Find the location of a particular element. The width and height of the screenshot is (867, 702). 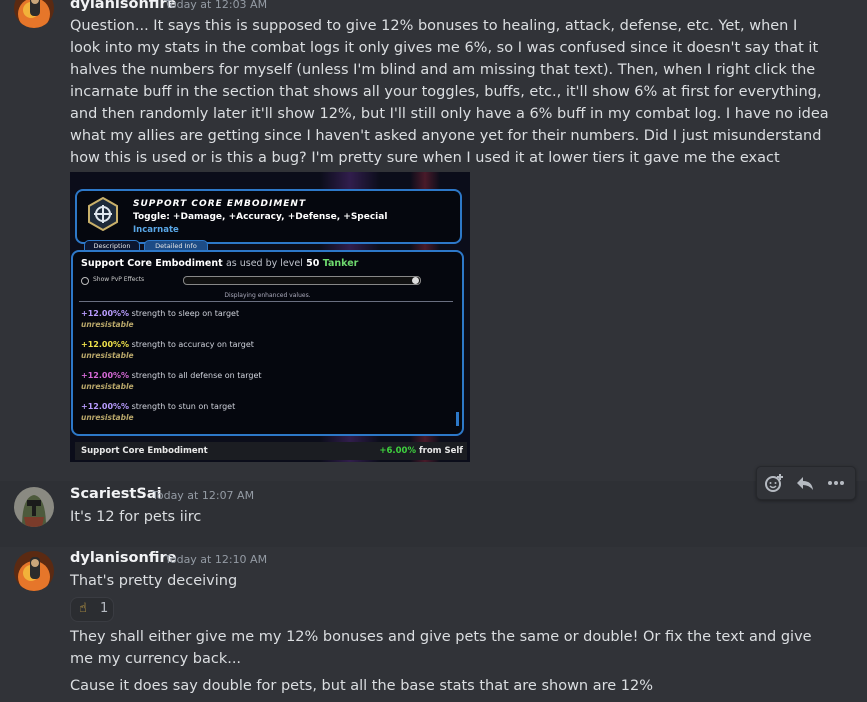

effect-line: +12.00%% strength to sleep on target is located at coordinates (160, 313).